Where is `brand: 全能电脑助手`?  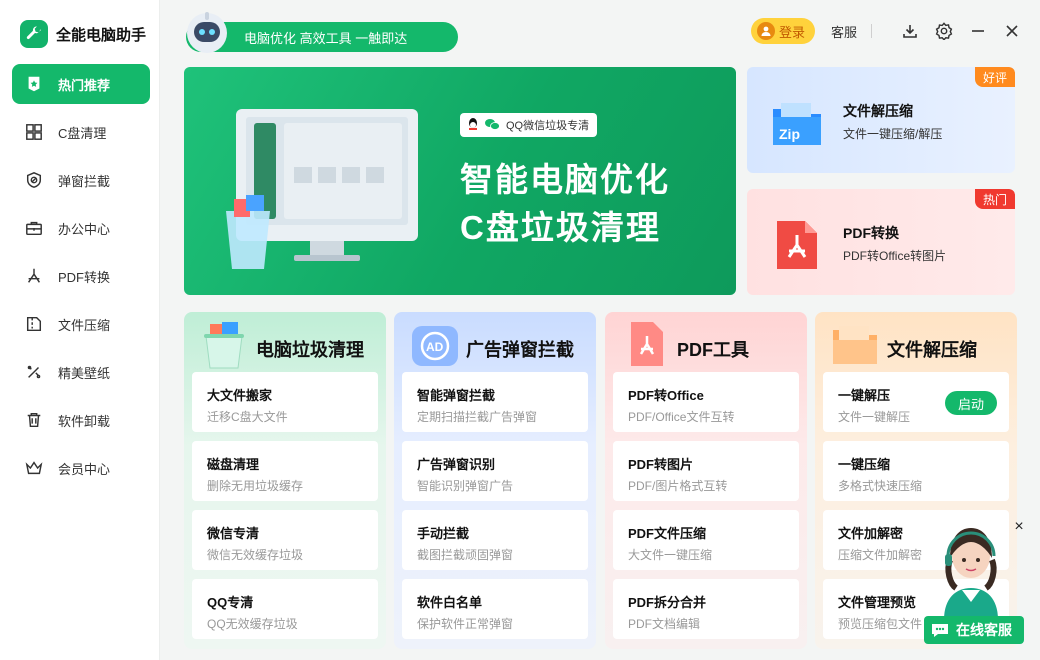
brand: 全能电脑助手 is located at coordinates (83, 34).